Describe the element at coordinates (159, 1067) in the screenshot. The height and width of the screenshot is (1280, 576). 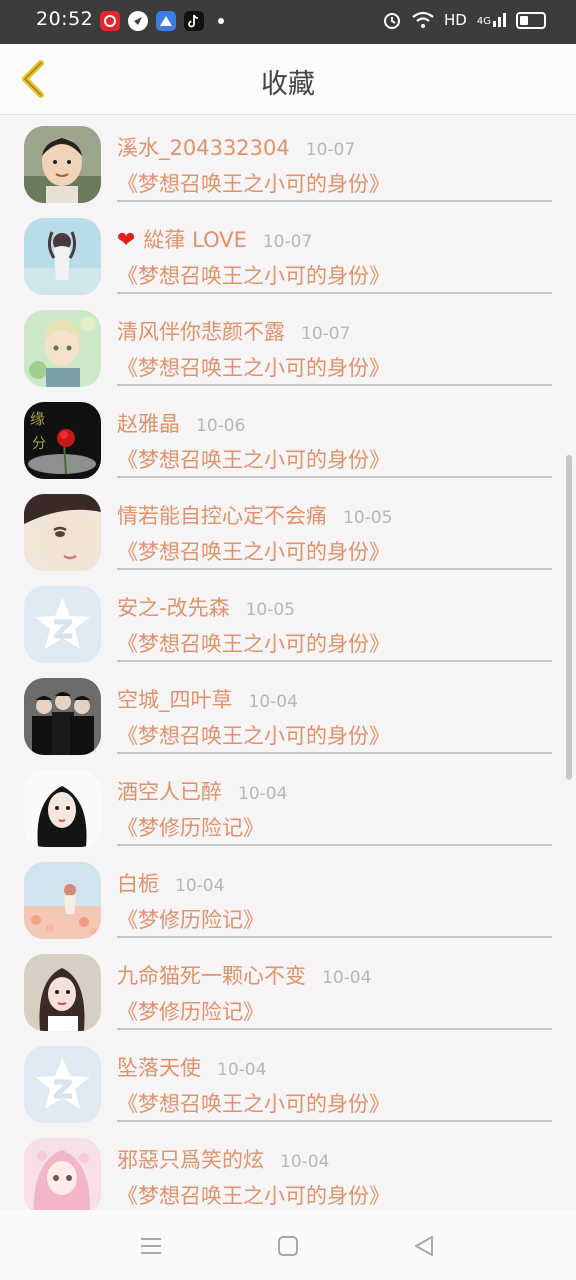
I see `user-name: 坠落天使` at that location.